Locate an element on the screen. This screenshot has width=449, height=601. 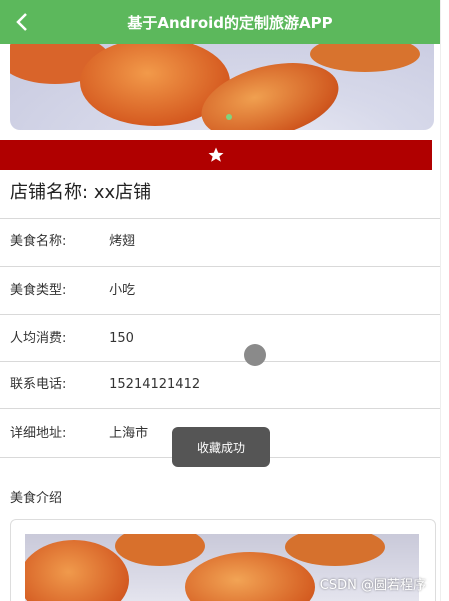
app-bar: 基于Android的定制旅游APP is located at coordinates (220, 22).